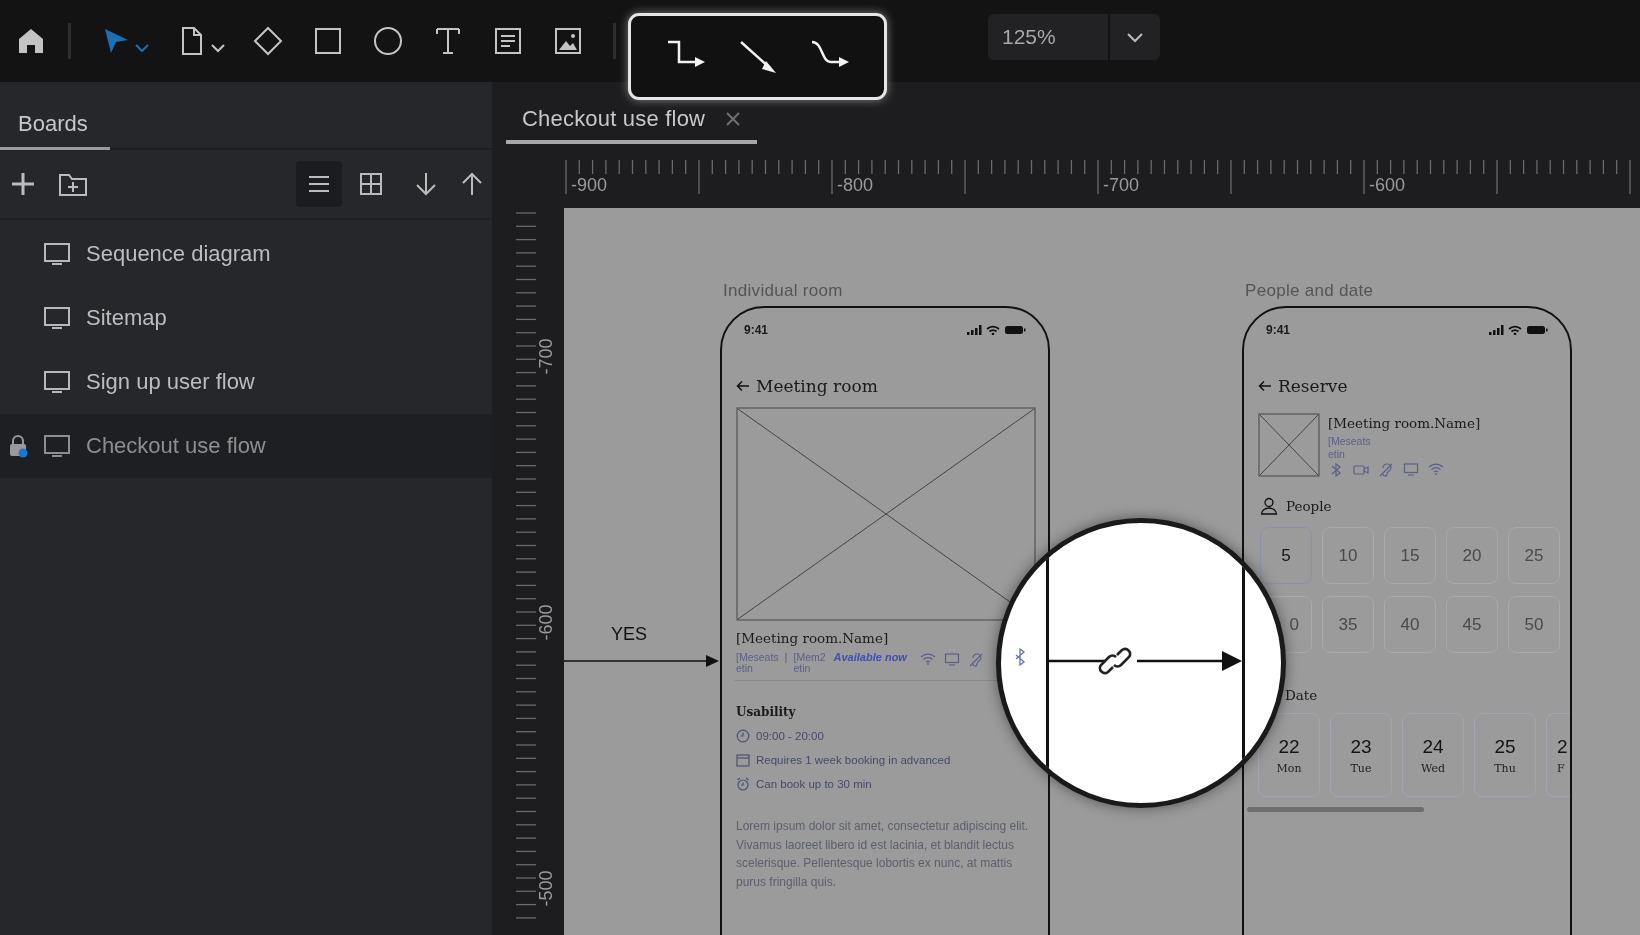 The image size is (1640, 935). Describe the element at coordinates (870, 657) in the screenshot. I see `availability-status: Available now` at that location.